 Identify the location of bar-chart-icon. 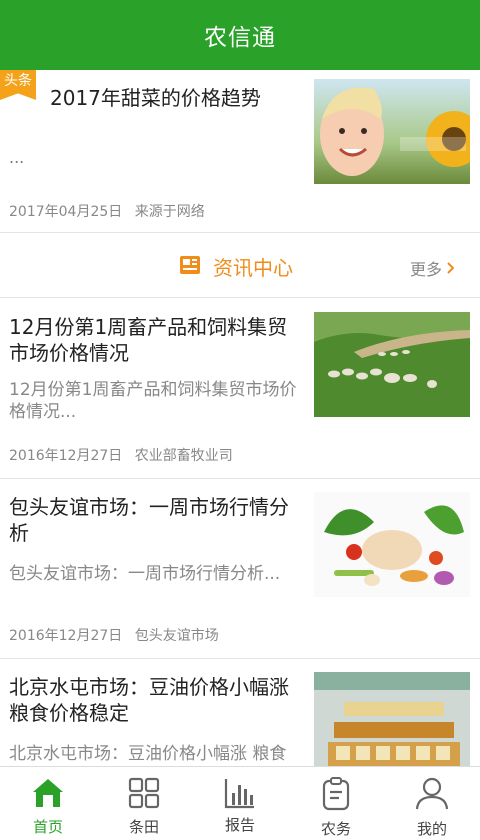
(239, 794).